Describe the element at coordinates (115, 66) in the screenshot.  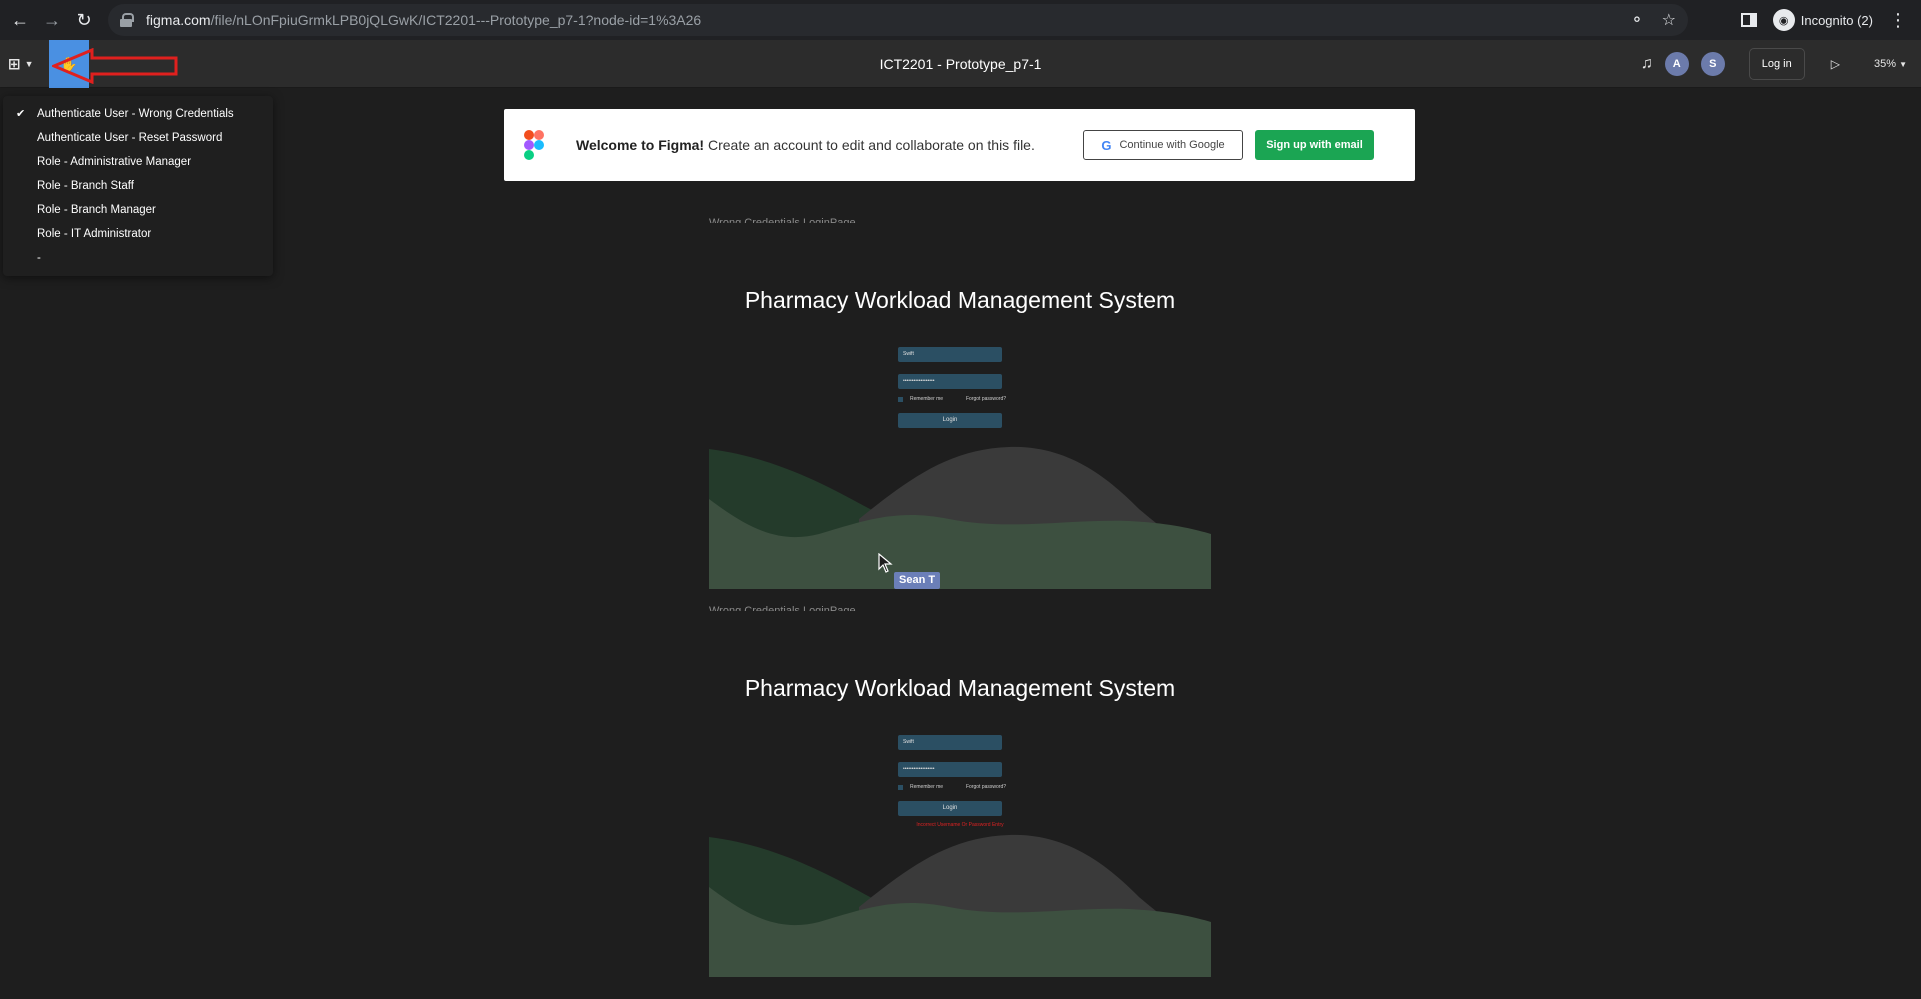
I see `red-arrow-annotation` at that location.